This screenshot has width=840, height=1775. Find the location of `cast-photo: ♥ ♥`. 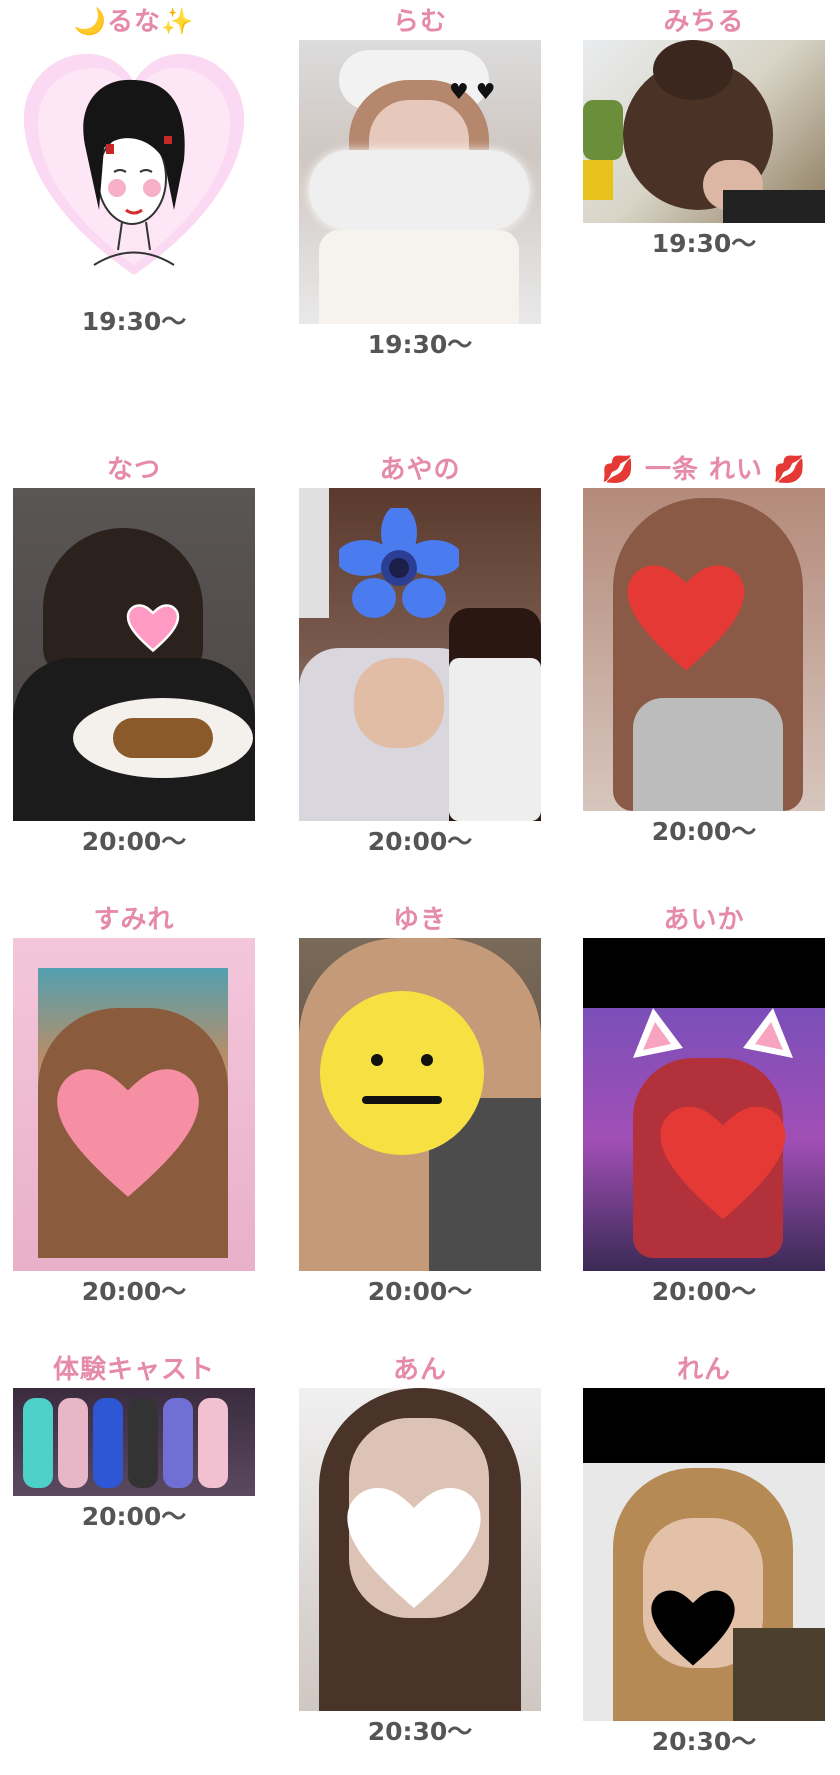

cast-photo: ♥ ♥ is located at coordinates (420, 182).